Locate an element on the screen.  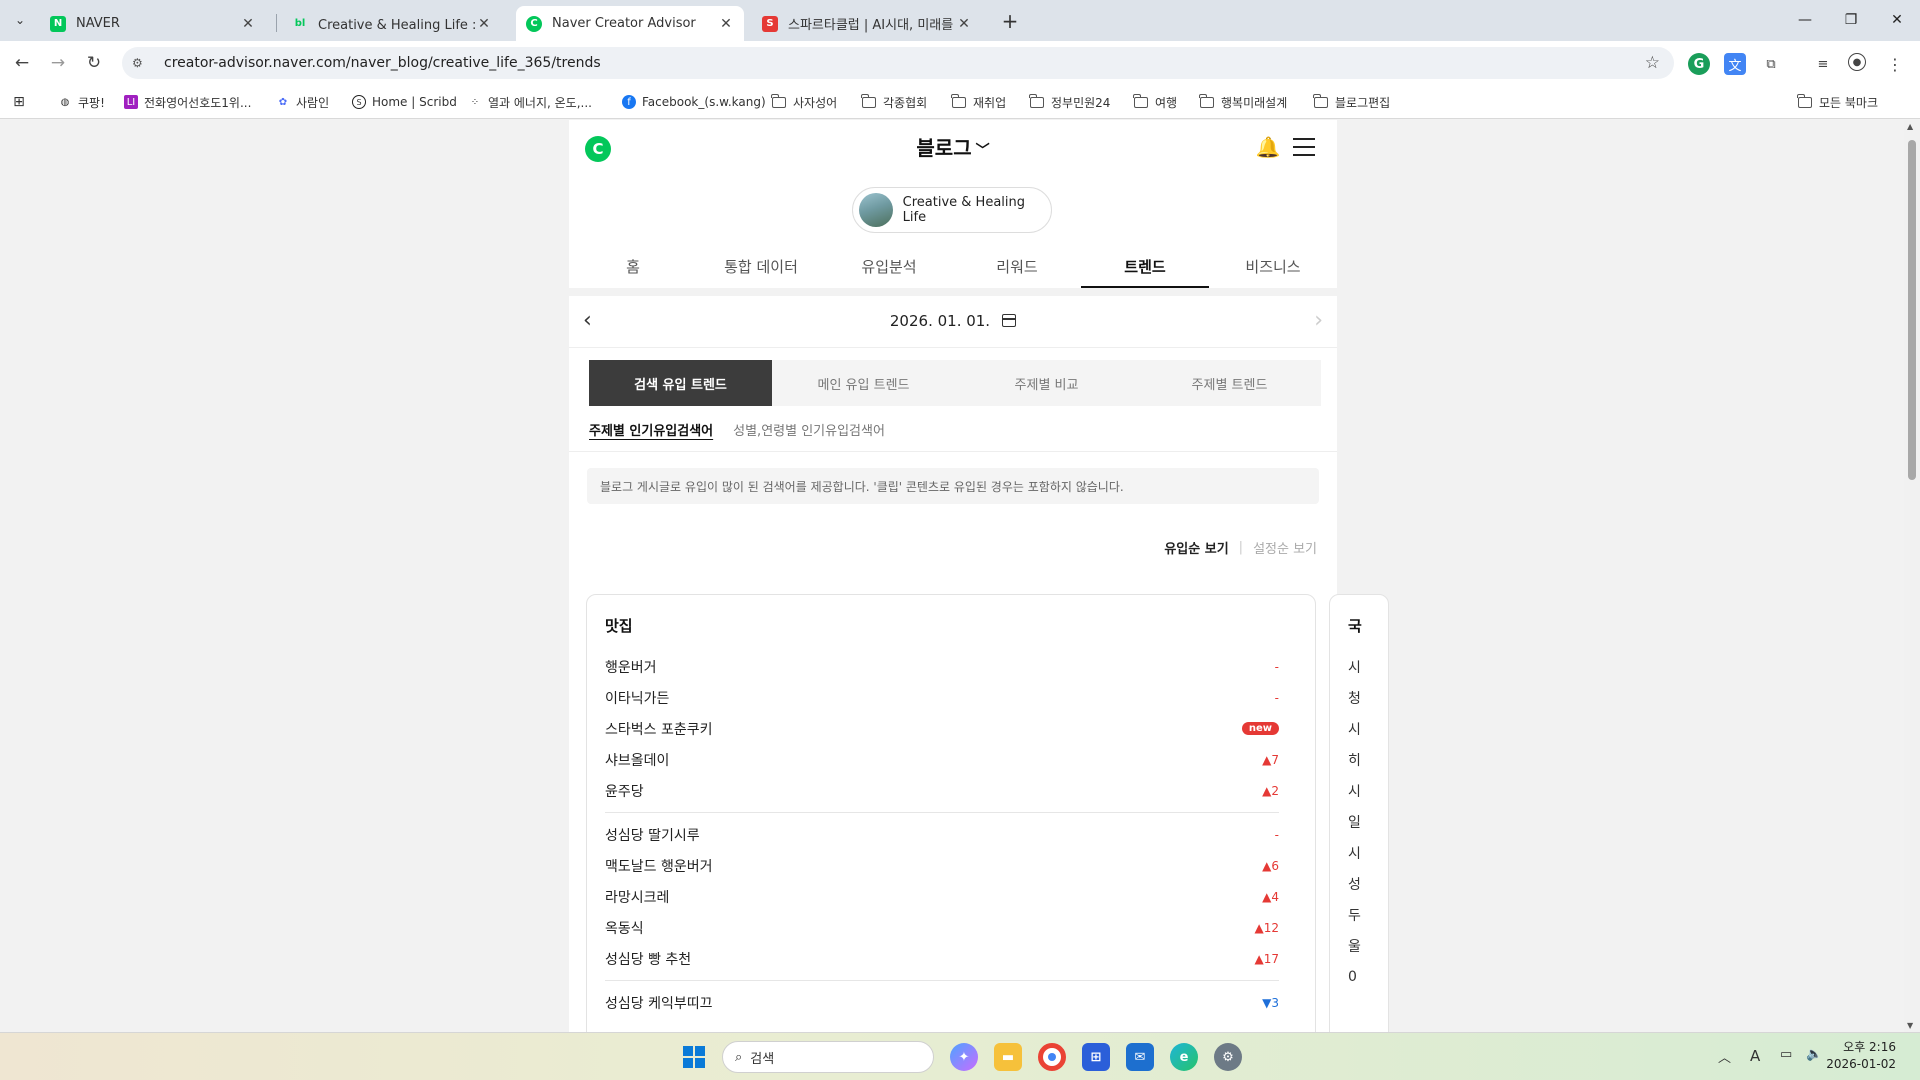
bookmark-label: 블로그편집 is located at coordinates (1363, 102).